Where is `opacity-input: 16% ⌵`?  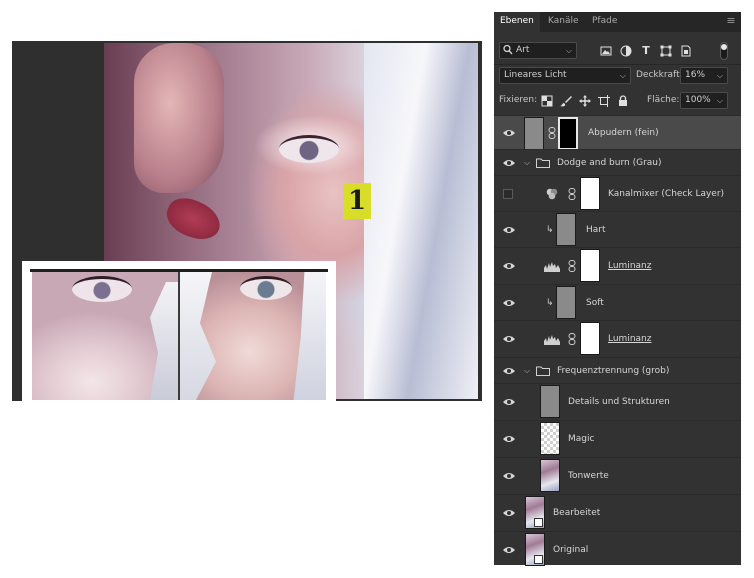
opacity-input: 16% ⌵ is located at coordinates (704, 75).